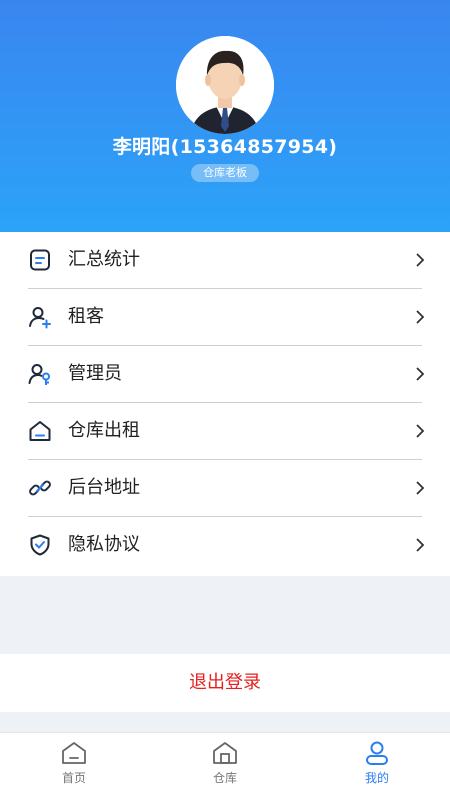 This screenshot has height=800, width=450. What do you see at coordinates (225, 431) in the screenshot?
I see `menu-item-warehouse-rental: 仓库出租` at bounding box center [225, 431].